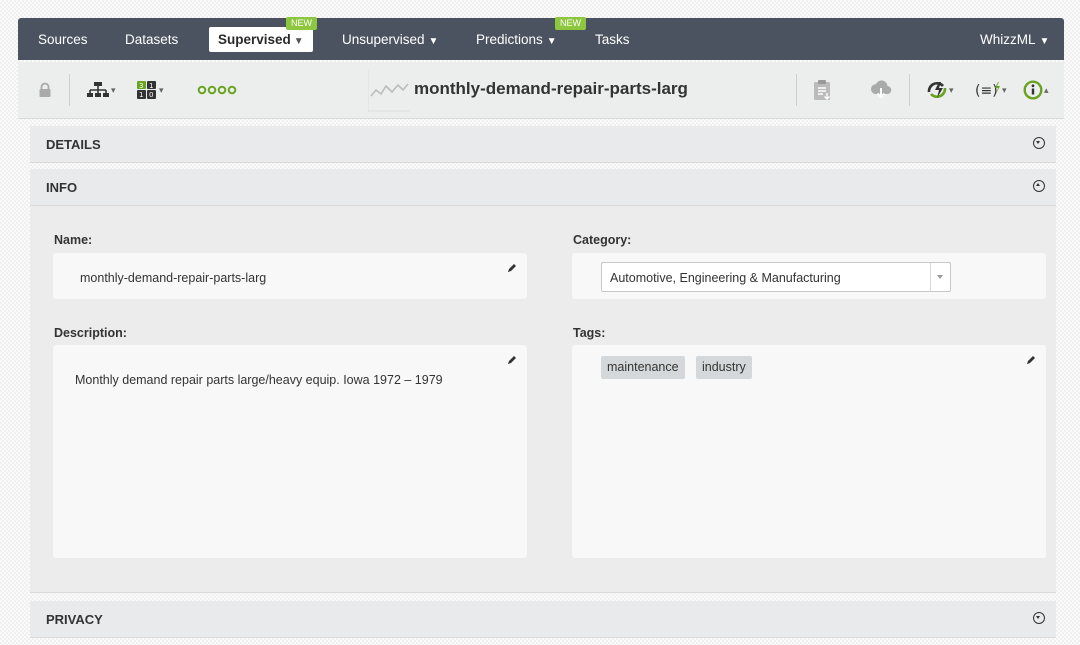 This screenshot has height=645, width=1080. I want to click on formula-icon: (≡) ▾, so click(991, 90).